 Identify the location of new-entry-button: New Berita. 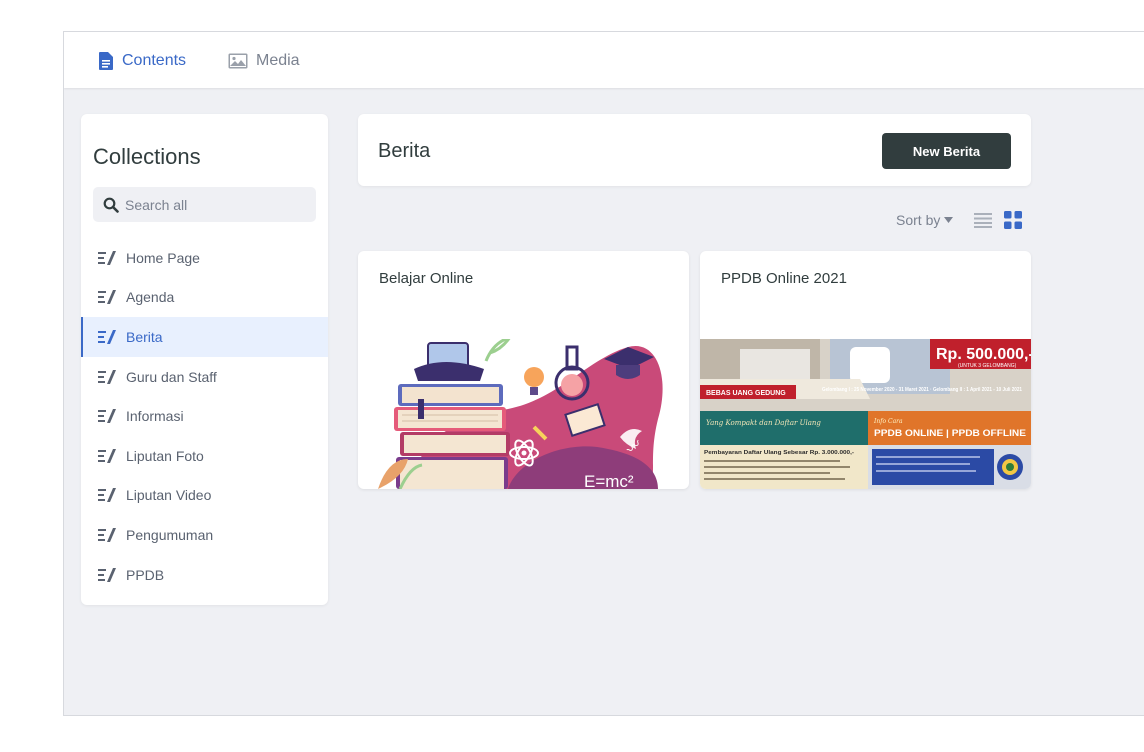
(946, 151).